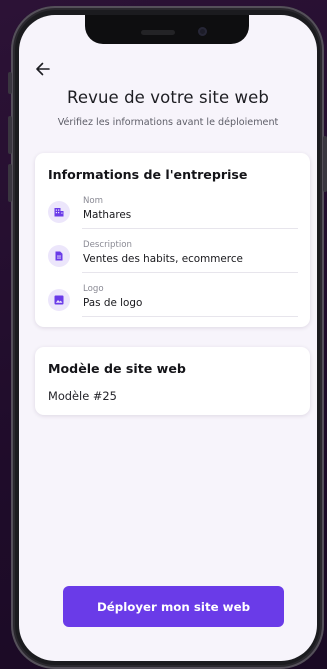 This screenshot has width=327, height=669. I want to click on company-name-row: Nom Mathares, so click(172, 217).